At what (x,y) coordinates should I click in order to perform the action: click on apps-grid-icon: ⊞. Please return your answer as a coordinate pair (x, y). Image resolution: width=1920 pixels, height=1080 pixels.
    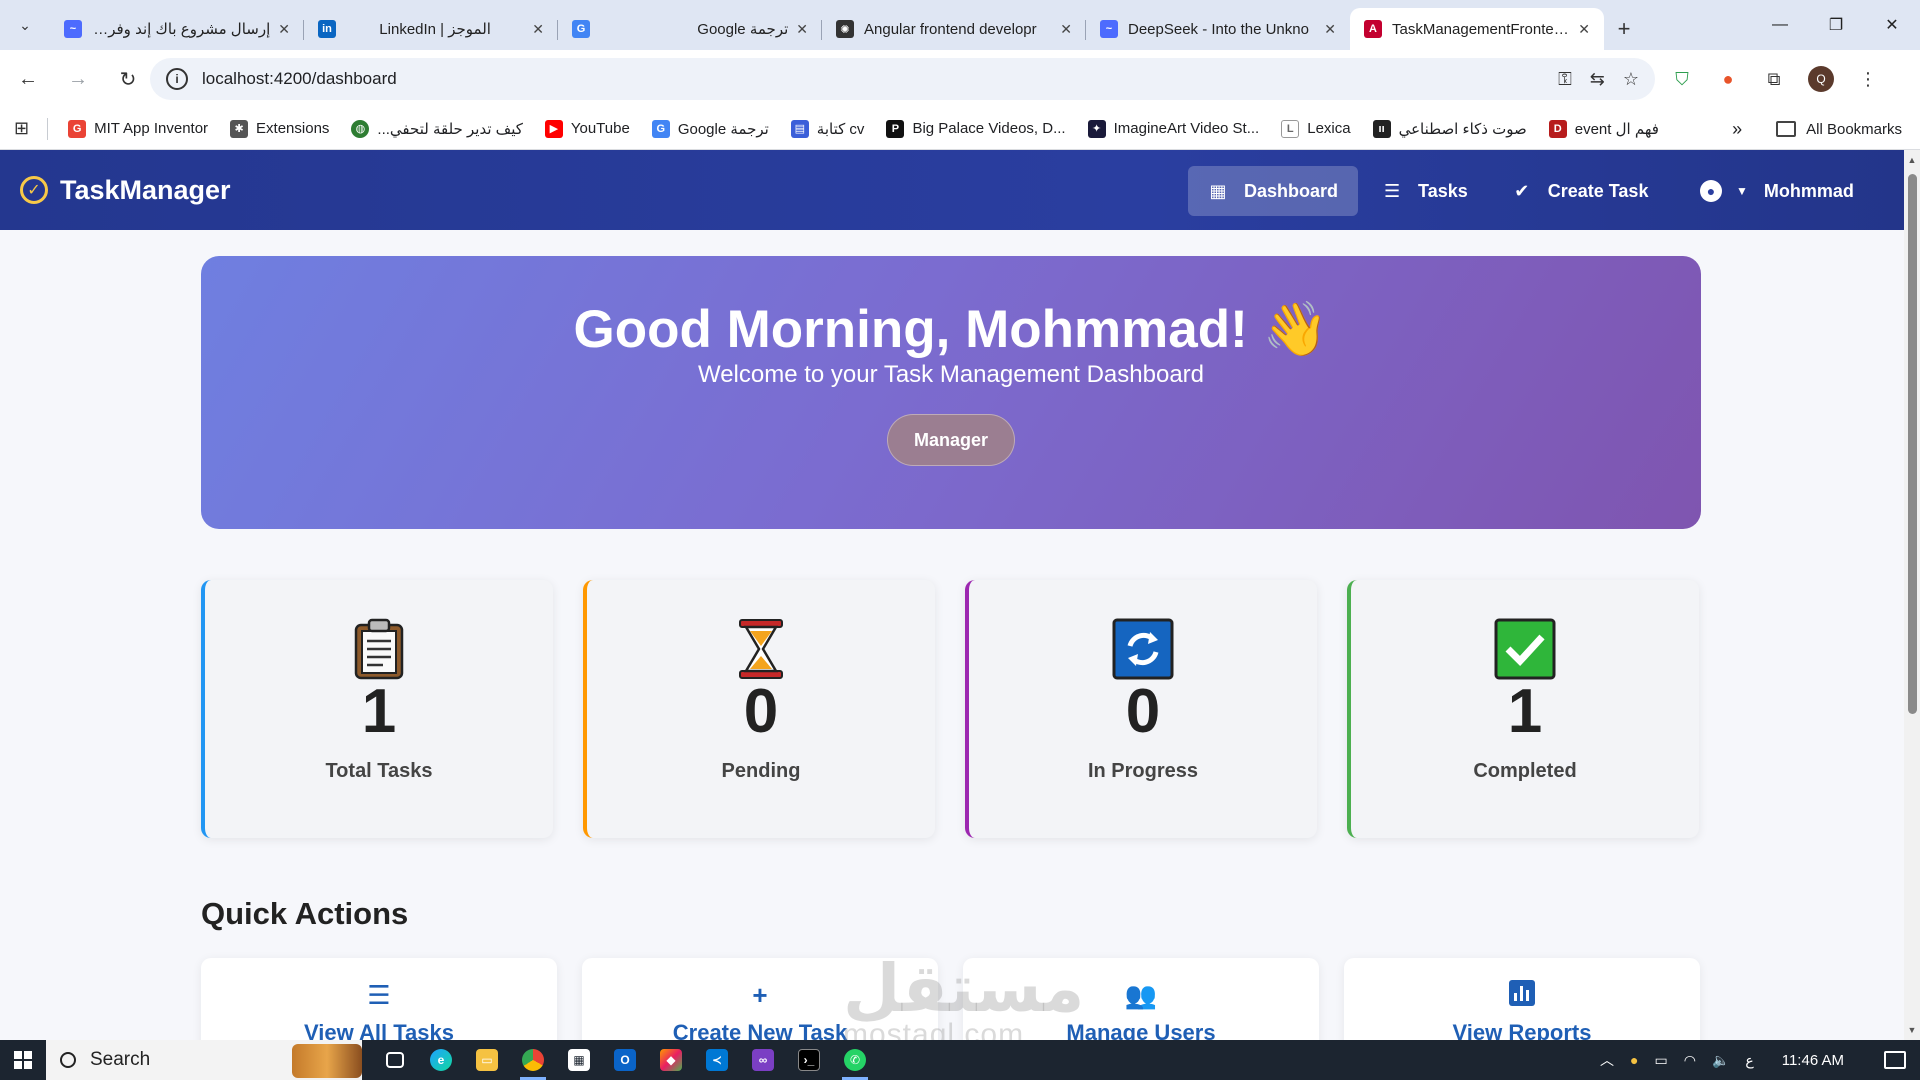
    Looking at the image, I should click on (21, 128).